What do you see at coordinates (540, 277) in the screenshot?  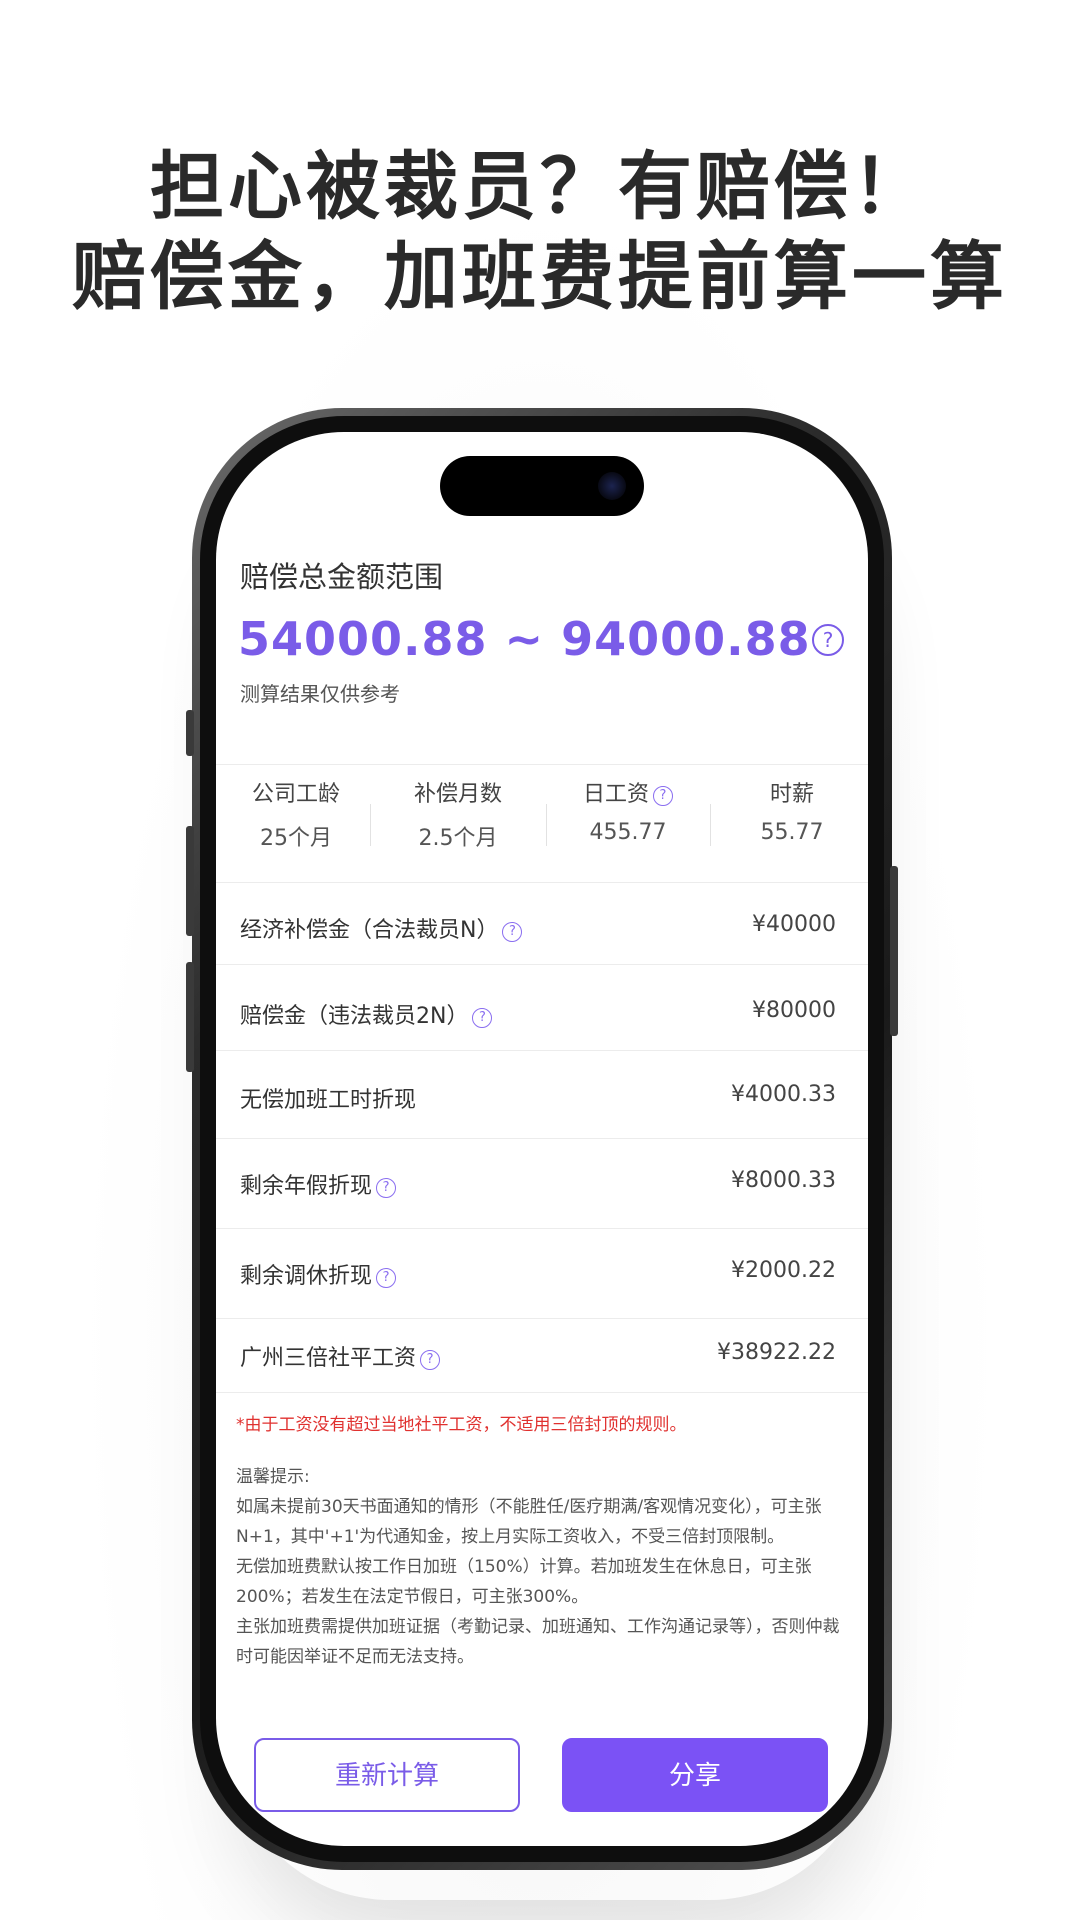 I see `headline-line-2: 赔偿金，加班费提前算一算` at bounding box center [540, 277].